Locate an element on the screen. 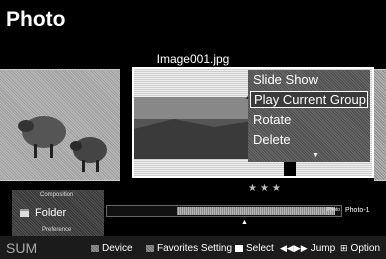 Image resolution: width=386 pixels, height=259 pixels. favorites-setting-button: Favorites Setting is located at coordinates (189, 248).